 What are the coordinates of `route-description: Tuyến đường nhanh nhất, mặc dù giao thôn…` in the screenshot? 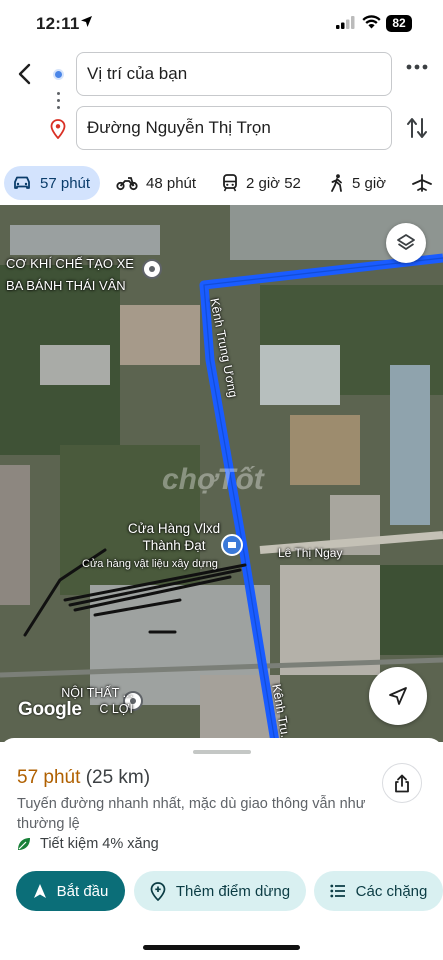 It's located at (191, 814).